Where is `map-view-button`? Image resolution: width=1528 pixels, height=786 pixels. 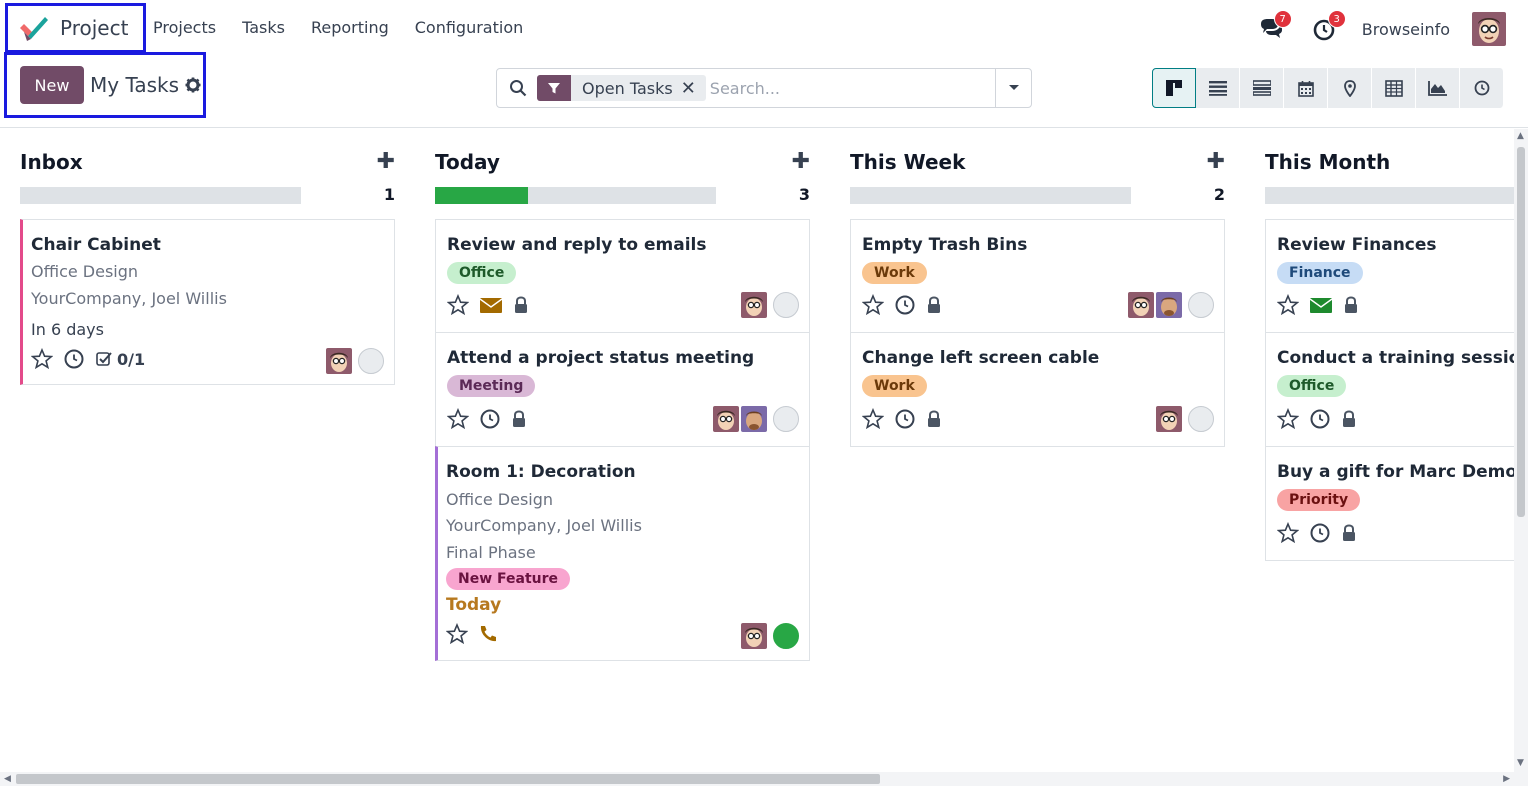 map-view-button is located at coordinates (1350, 88).